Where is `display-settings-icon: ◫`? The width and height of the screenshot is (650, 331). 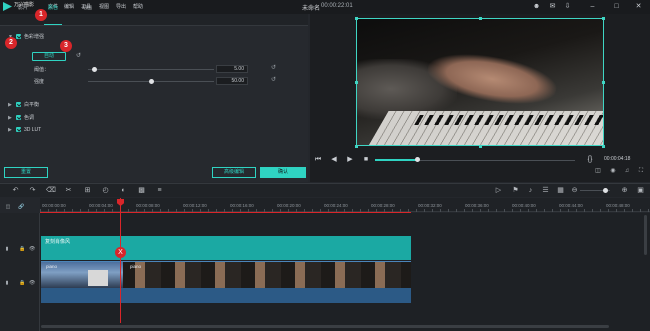 display-settings-icon: ◫ is located at coordinates (598, 171).